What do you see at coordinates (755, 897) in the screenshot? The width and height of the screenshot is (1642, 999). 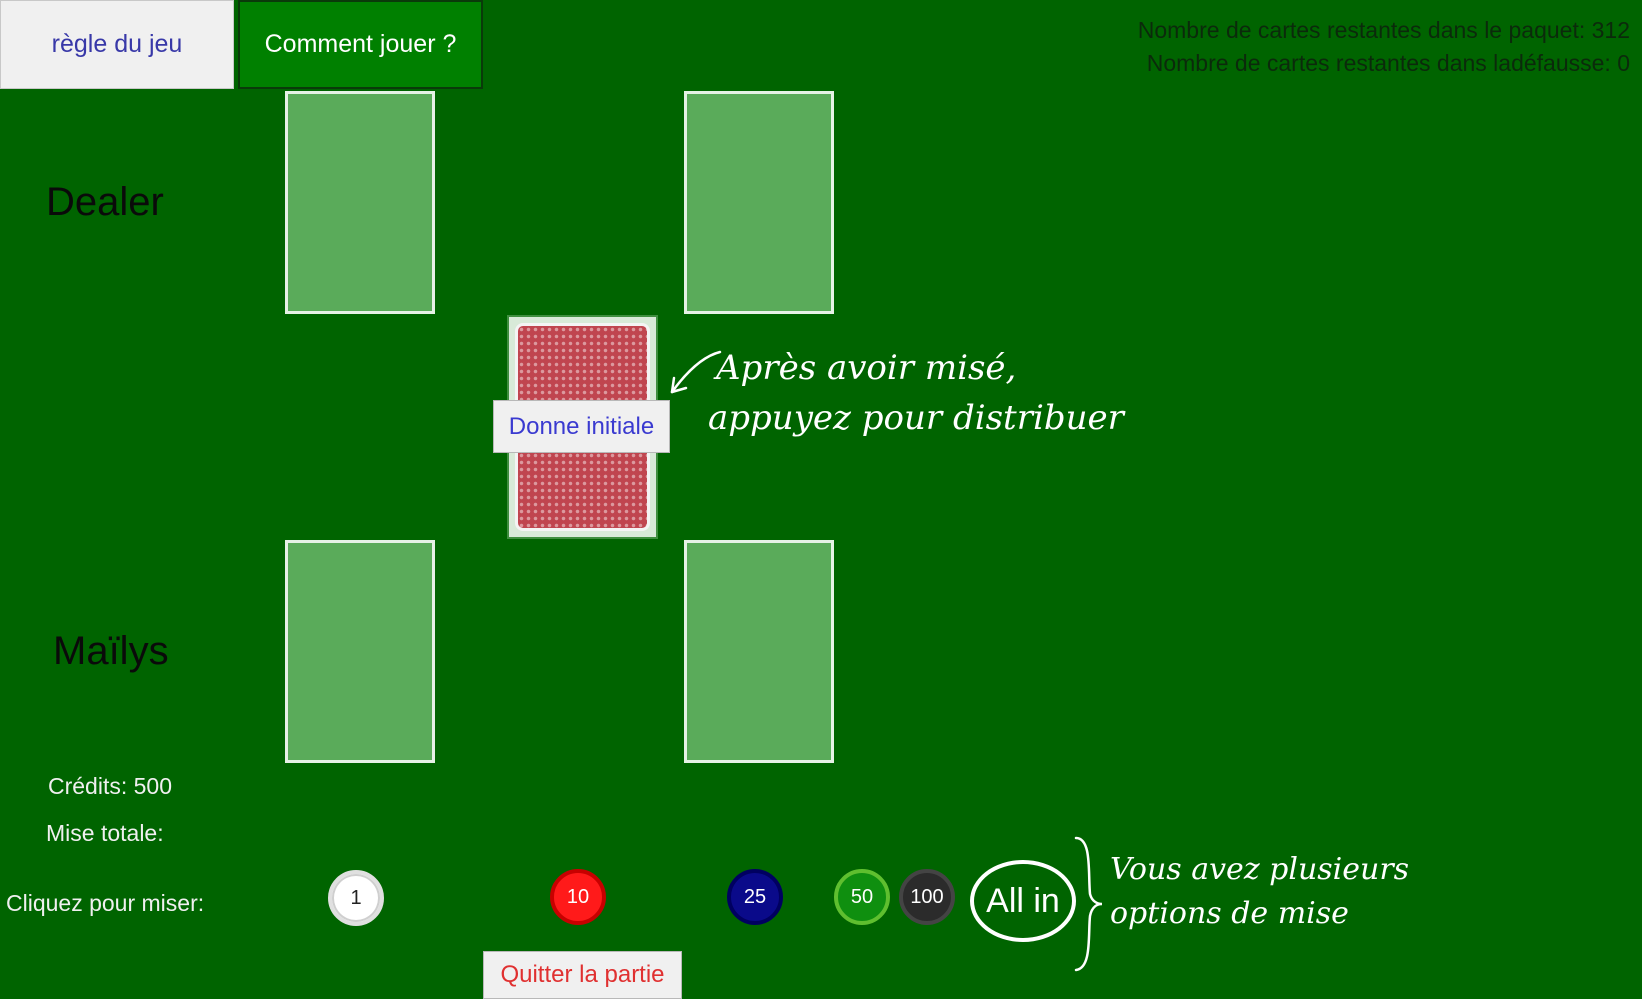 I see `chip-25-button: 25` at bounding box center [755, 897].